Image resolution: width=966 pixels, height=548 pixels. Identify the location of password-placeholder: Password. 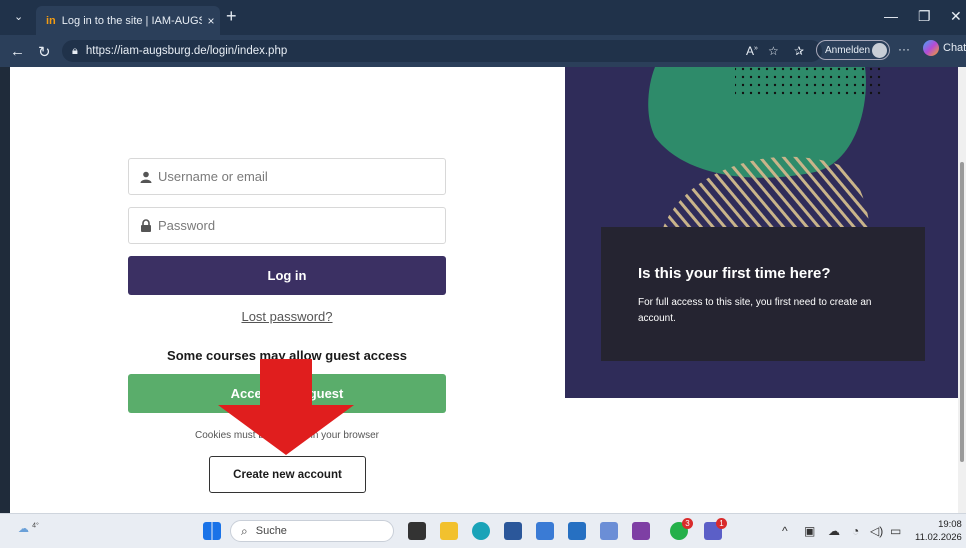
(187, 225).